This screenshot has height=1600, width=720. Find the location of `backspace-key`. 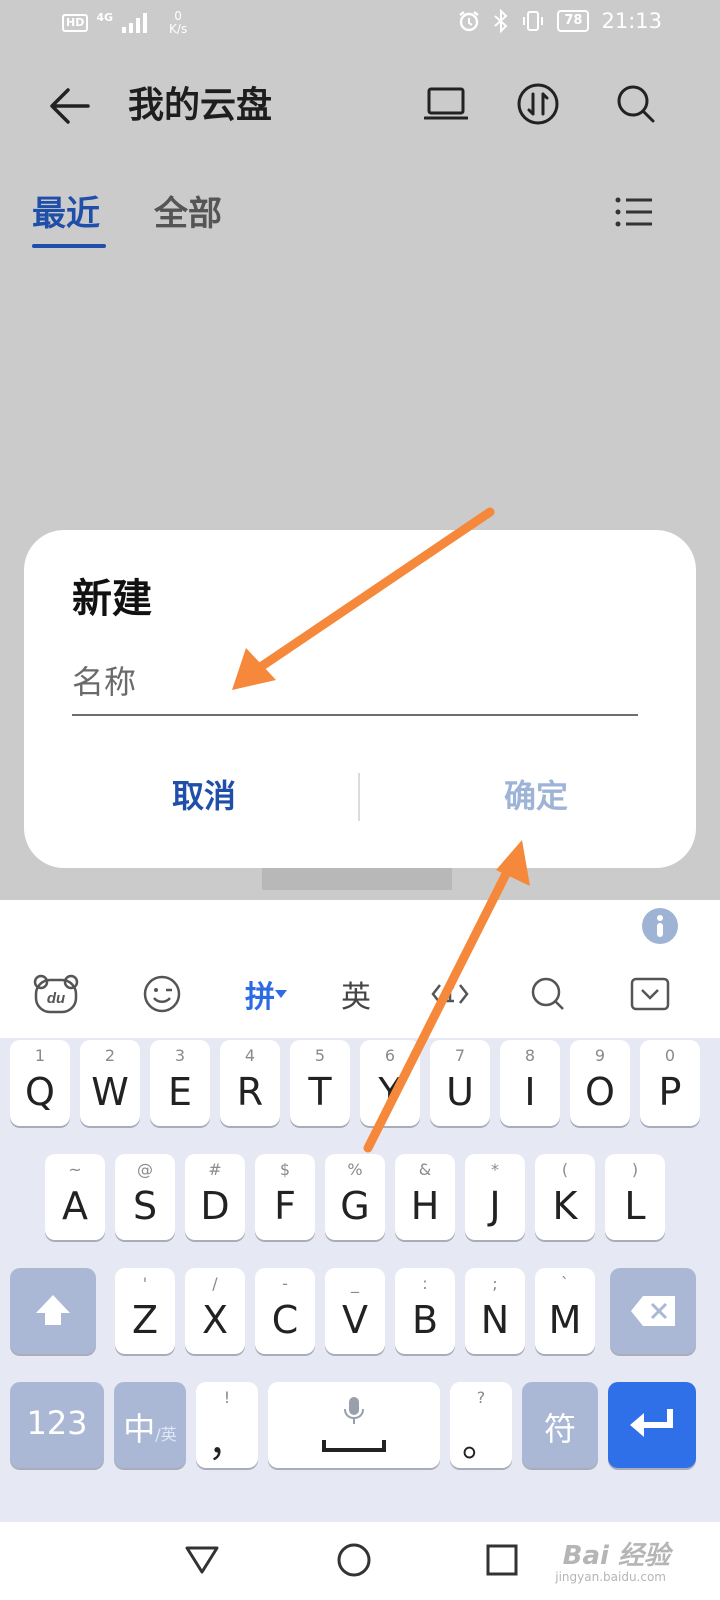

backspace-key is located at coordinates (653, 1311).